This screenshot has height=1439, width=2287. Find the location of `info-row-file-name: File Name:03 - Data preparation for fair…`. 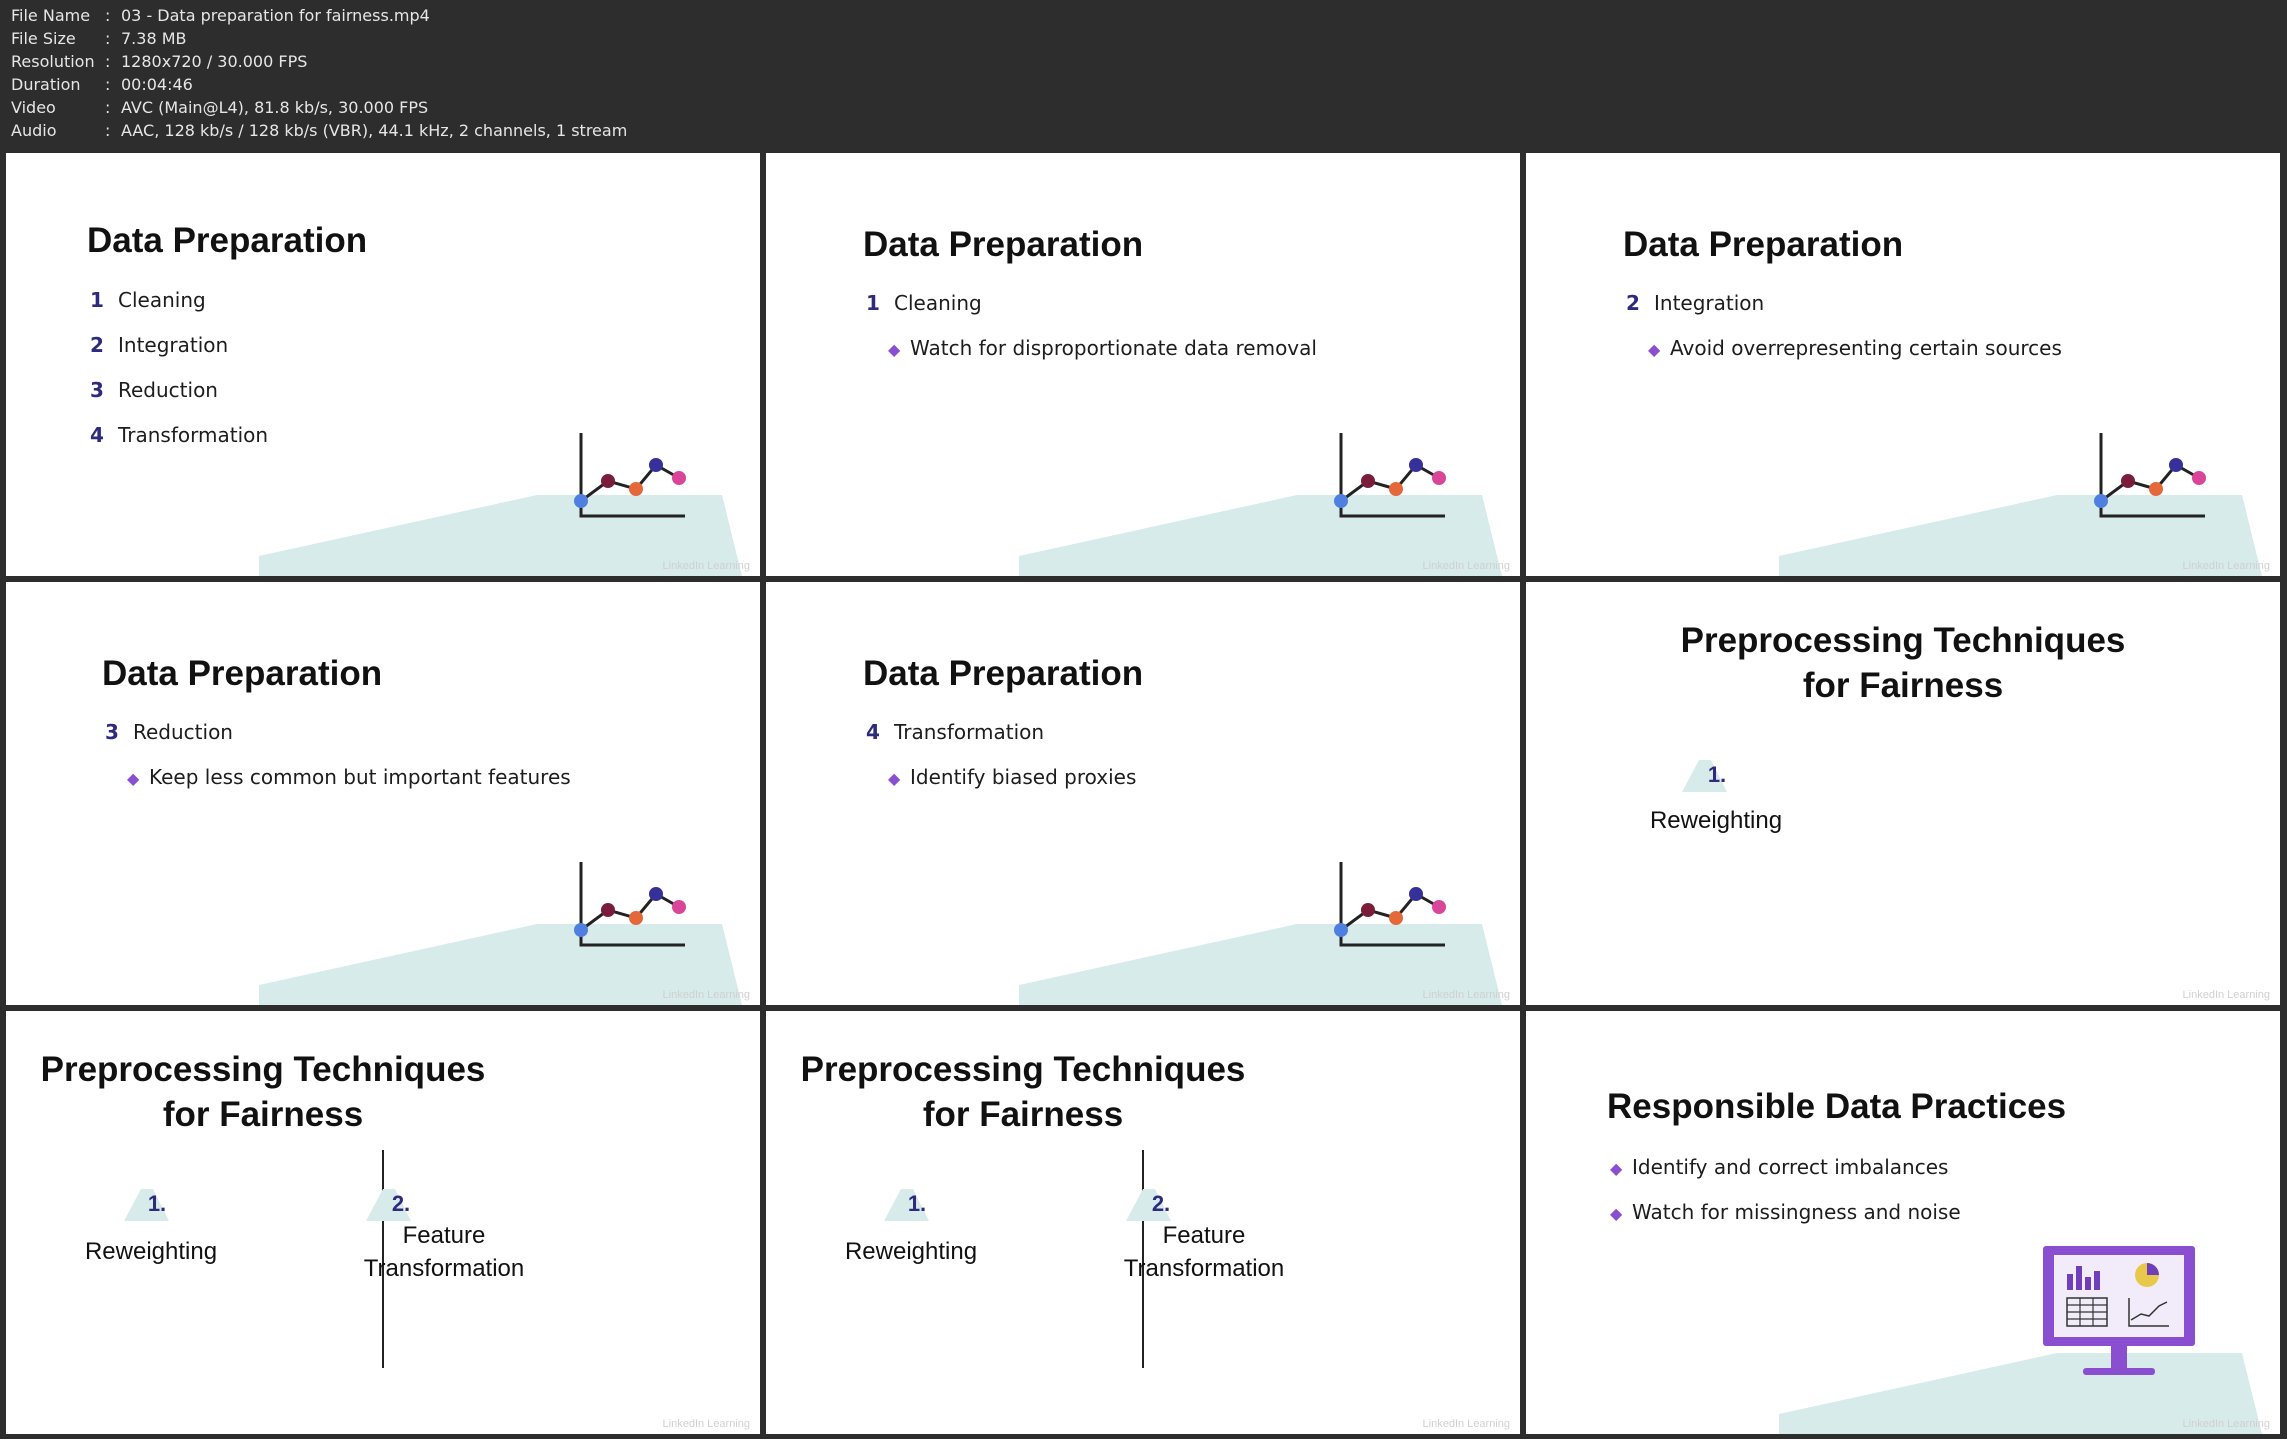

info-row-file-name: File Name:03 - Data preparation for fair… is located at coordinates (220, 15).